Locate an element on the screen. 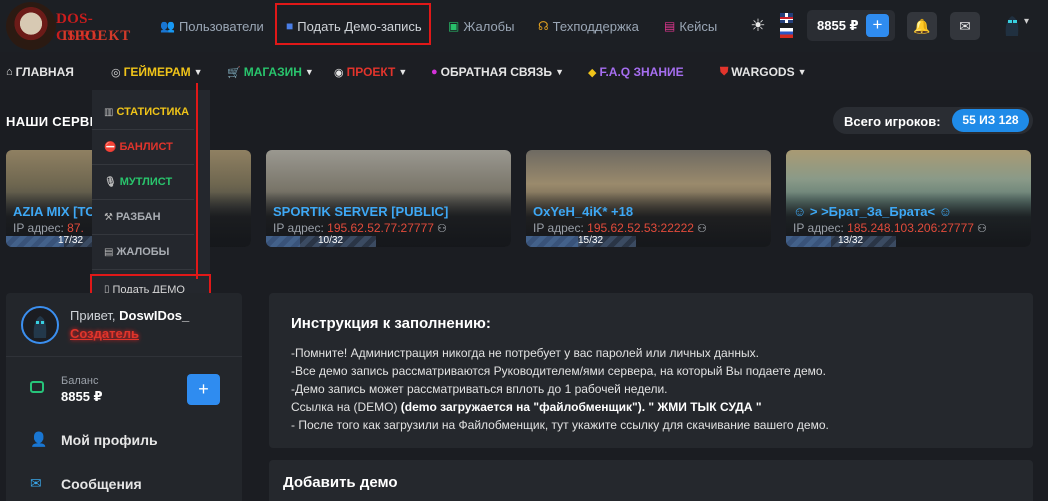 The width and height of the screenshot is (1048, 501). topnav-users: 👥 Пользователи is located at coordinates (212, 26).